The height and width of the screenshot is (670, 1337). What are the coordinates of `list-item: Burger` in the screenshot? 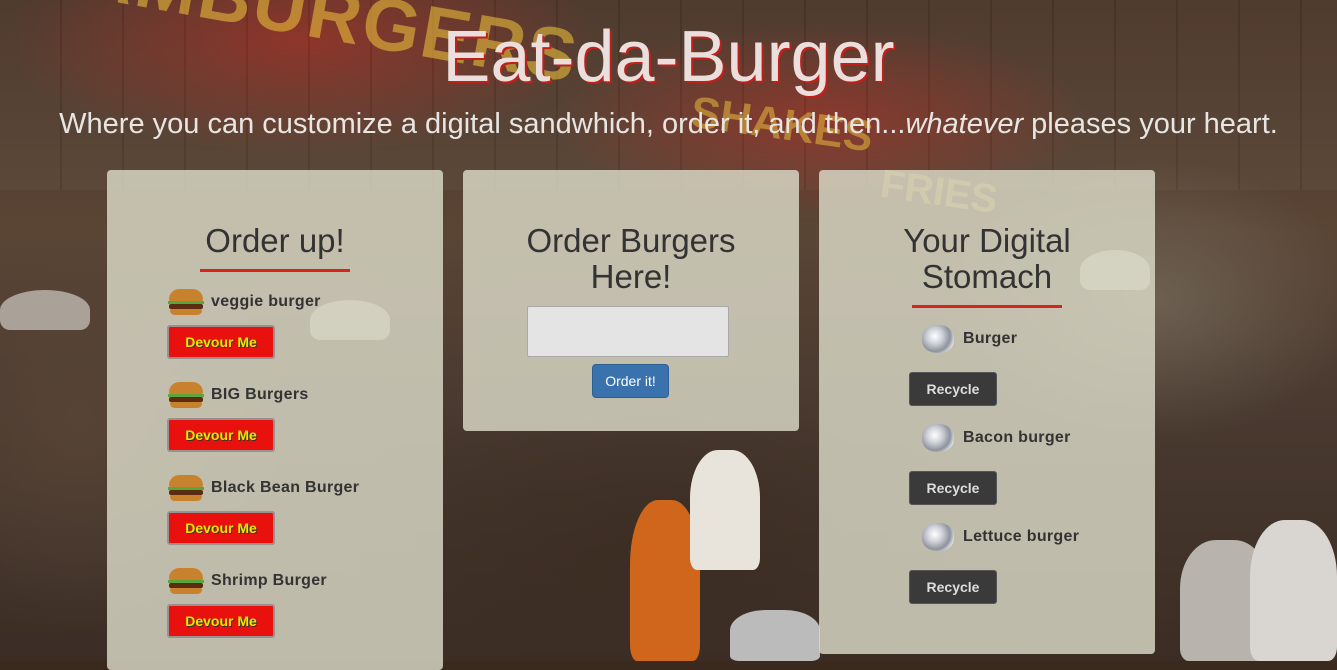 It's located at (968, 339).